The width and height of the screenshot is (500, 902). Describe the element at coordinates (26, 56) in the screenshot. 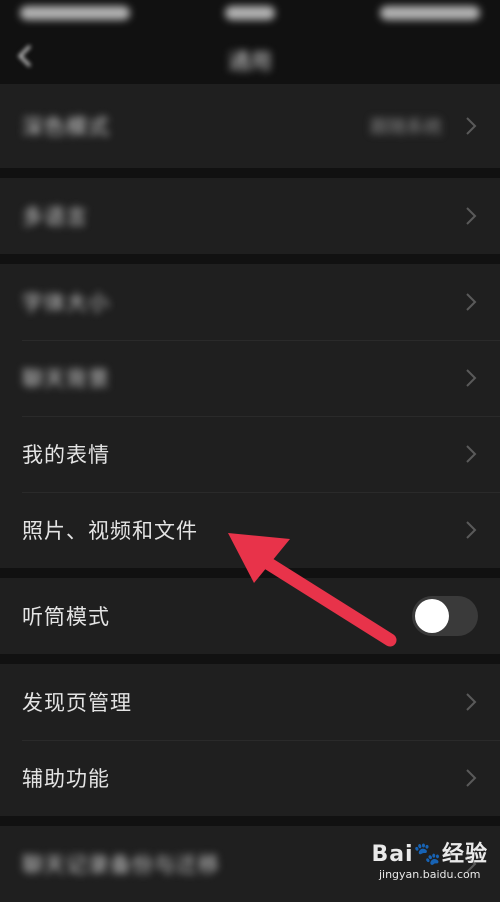

I see `chevron-left-icon` at that location.